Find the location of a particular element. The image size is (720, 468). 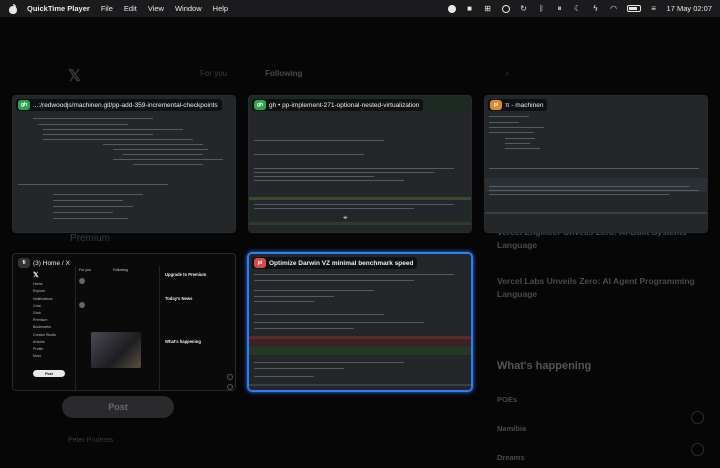

window-thumbnail-3: pi π - machinen is located at coordinates (596, 164).